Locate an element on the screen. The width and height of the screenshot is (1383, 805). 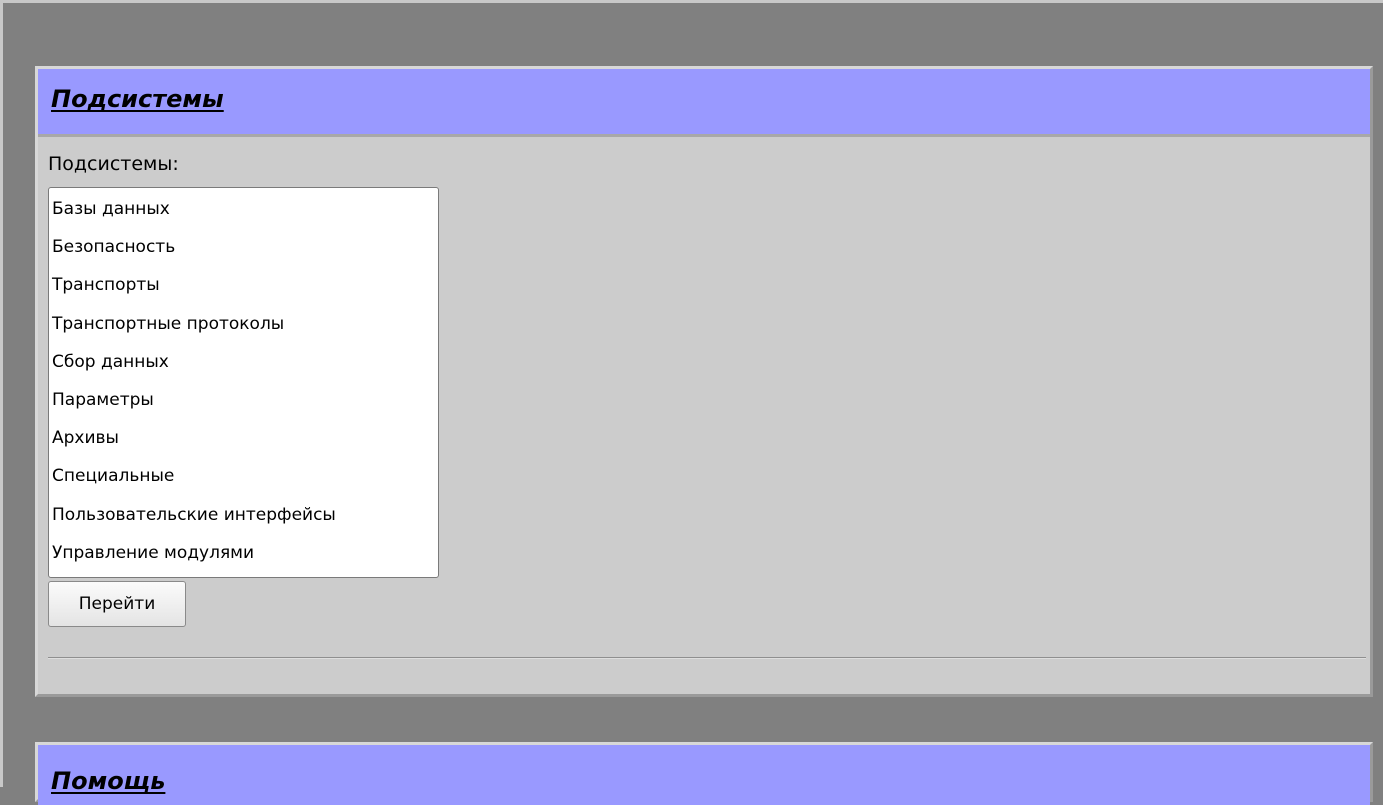
list-item: Специальные is located at coordinates (243, 476).